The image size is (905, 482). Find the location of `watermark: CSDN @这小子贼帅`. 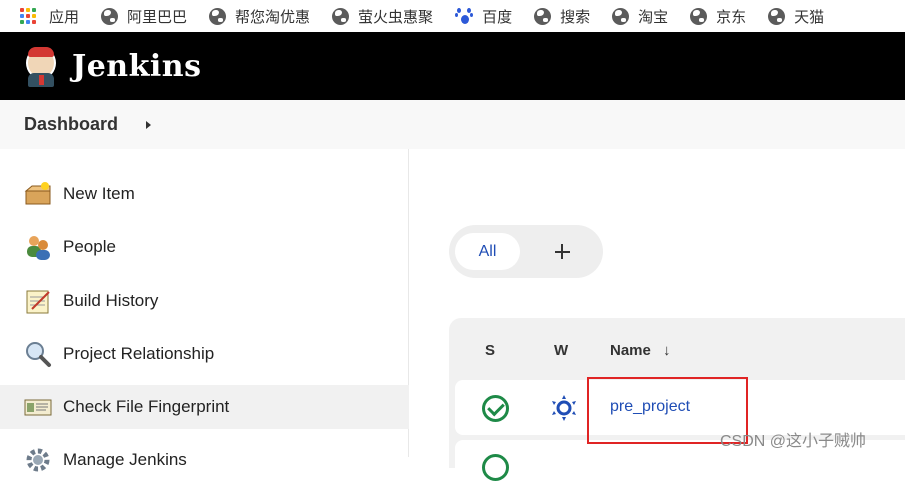

watermark: CSDN @这小子贼帅 is located at coordinates (793, 441).